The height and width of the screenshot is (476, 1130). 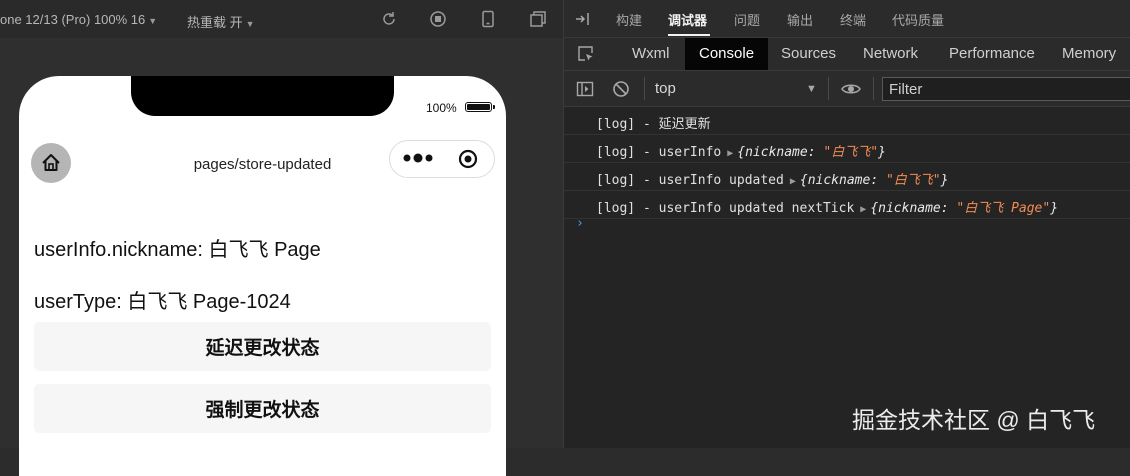 What do you see at coordinates (974, 420) in the screenshot?
I see `watermark: 掘金技术社区 @ 白飞飞` at bounding box center [974, 420].